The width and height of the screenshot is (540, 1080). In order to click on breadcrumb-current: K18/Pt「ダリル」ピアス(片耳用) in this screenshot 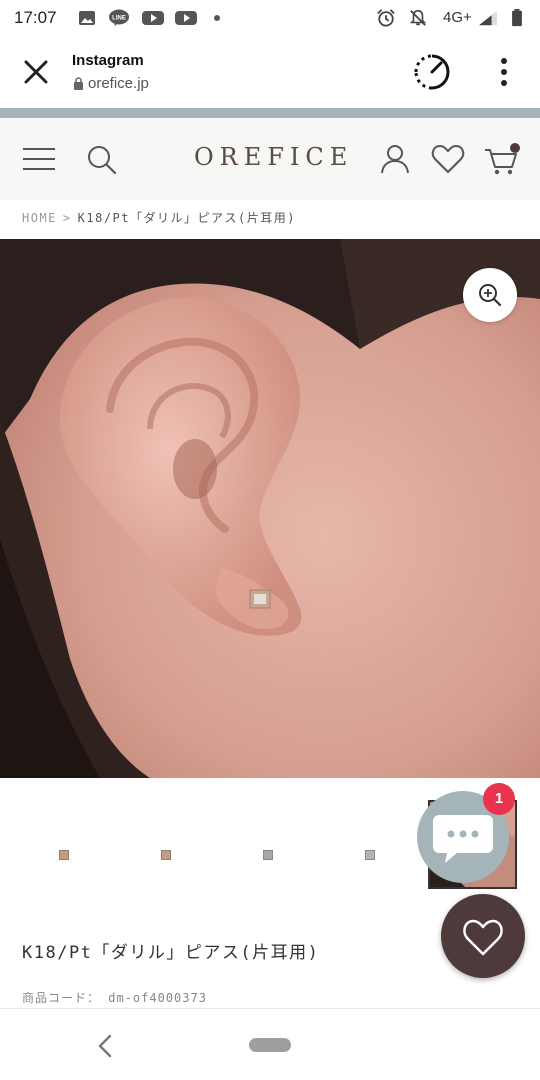, I will do `click(186, 218)`.